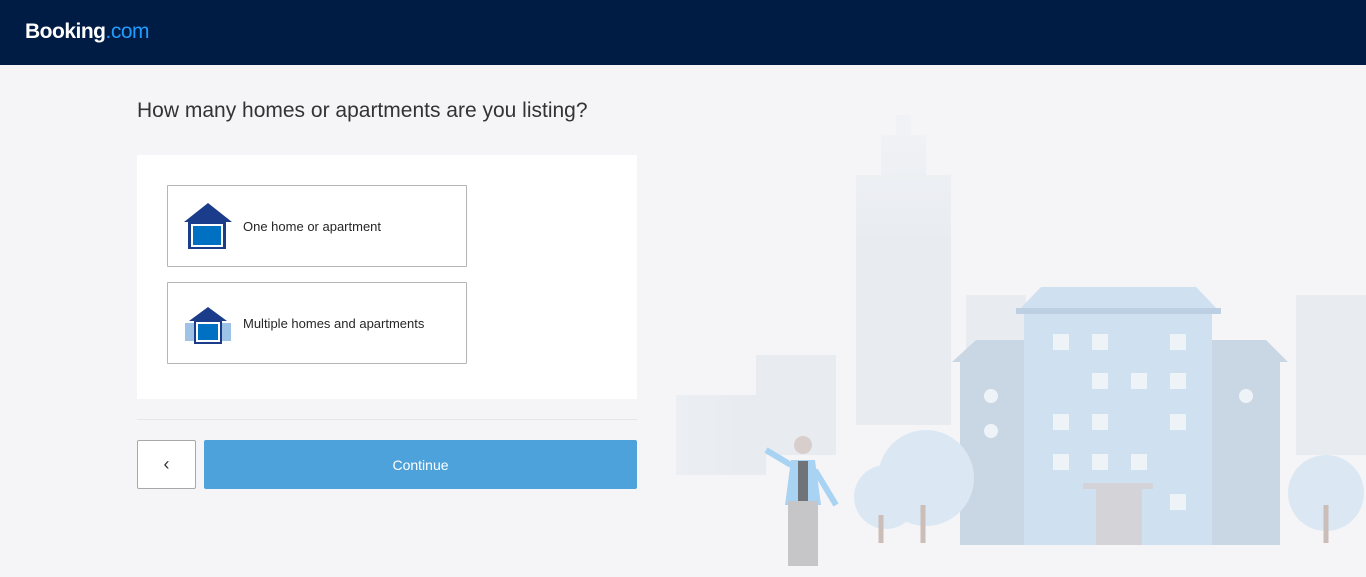  What do you see at coordinates (334, 323) in the screenshot?
I see `option-label: Multiple homes and apartments` at bounding box center [334, 323].